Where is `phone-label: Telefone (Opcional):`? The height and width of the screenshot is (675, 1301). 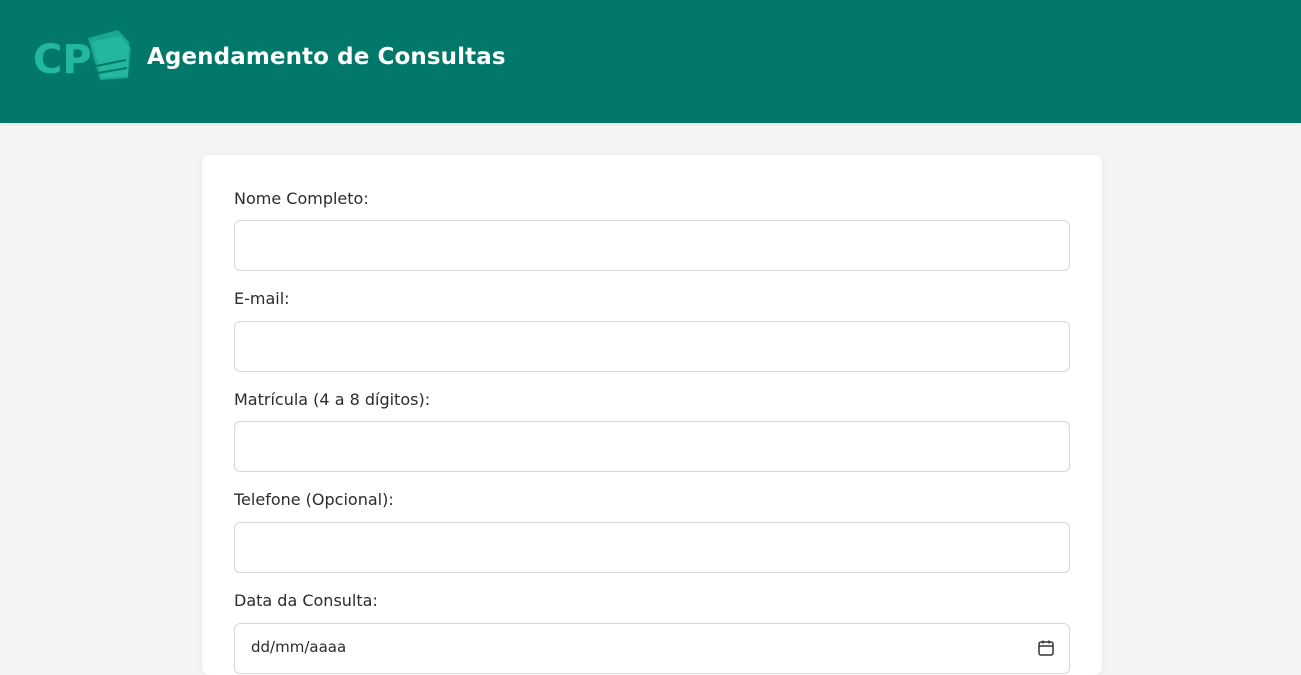 phone-label: Telefone (Opcional): is located at coordinates (314, 499).